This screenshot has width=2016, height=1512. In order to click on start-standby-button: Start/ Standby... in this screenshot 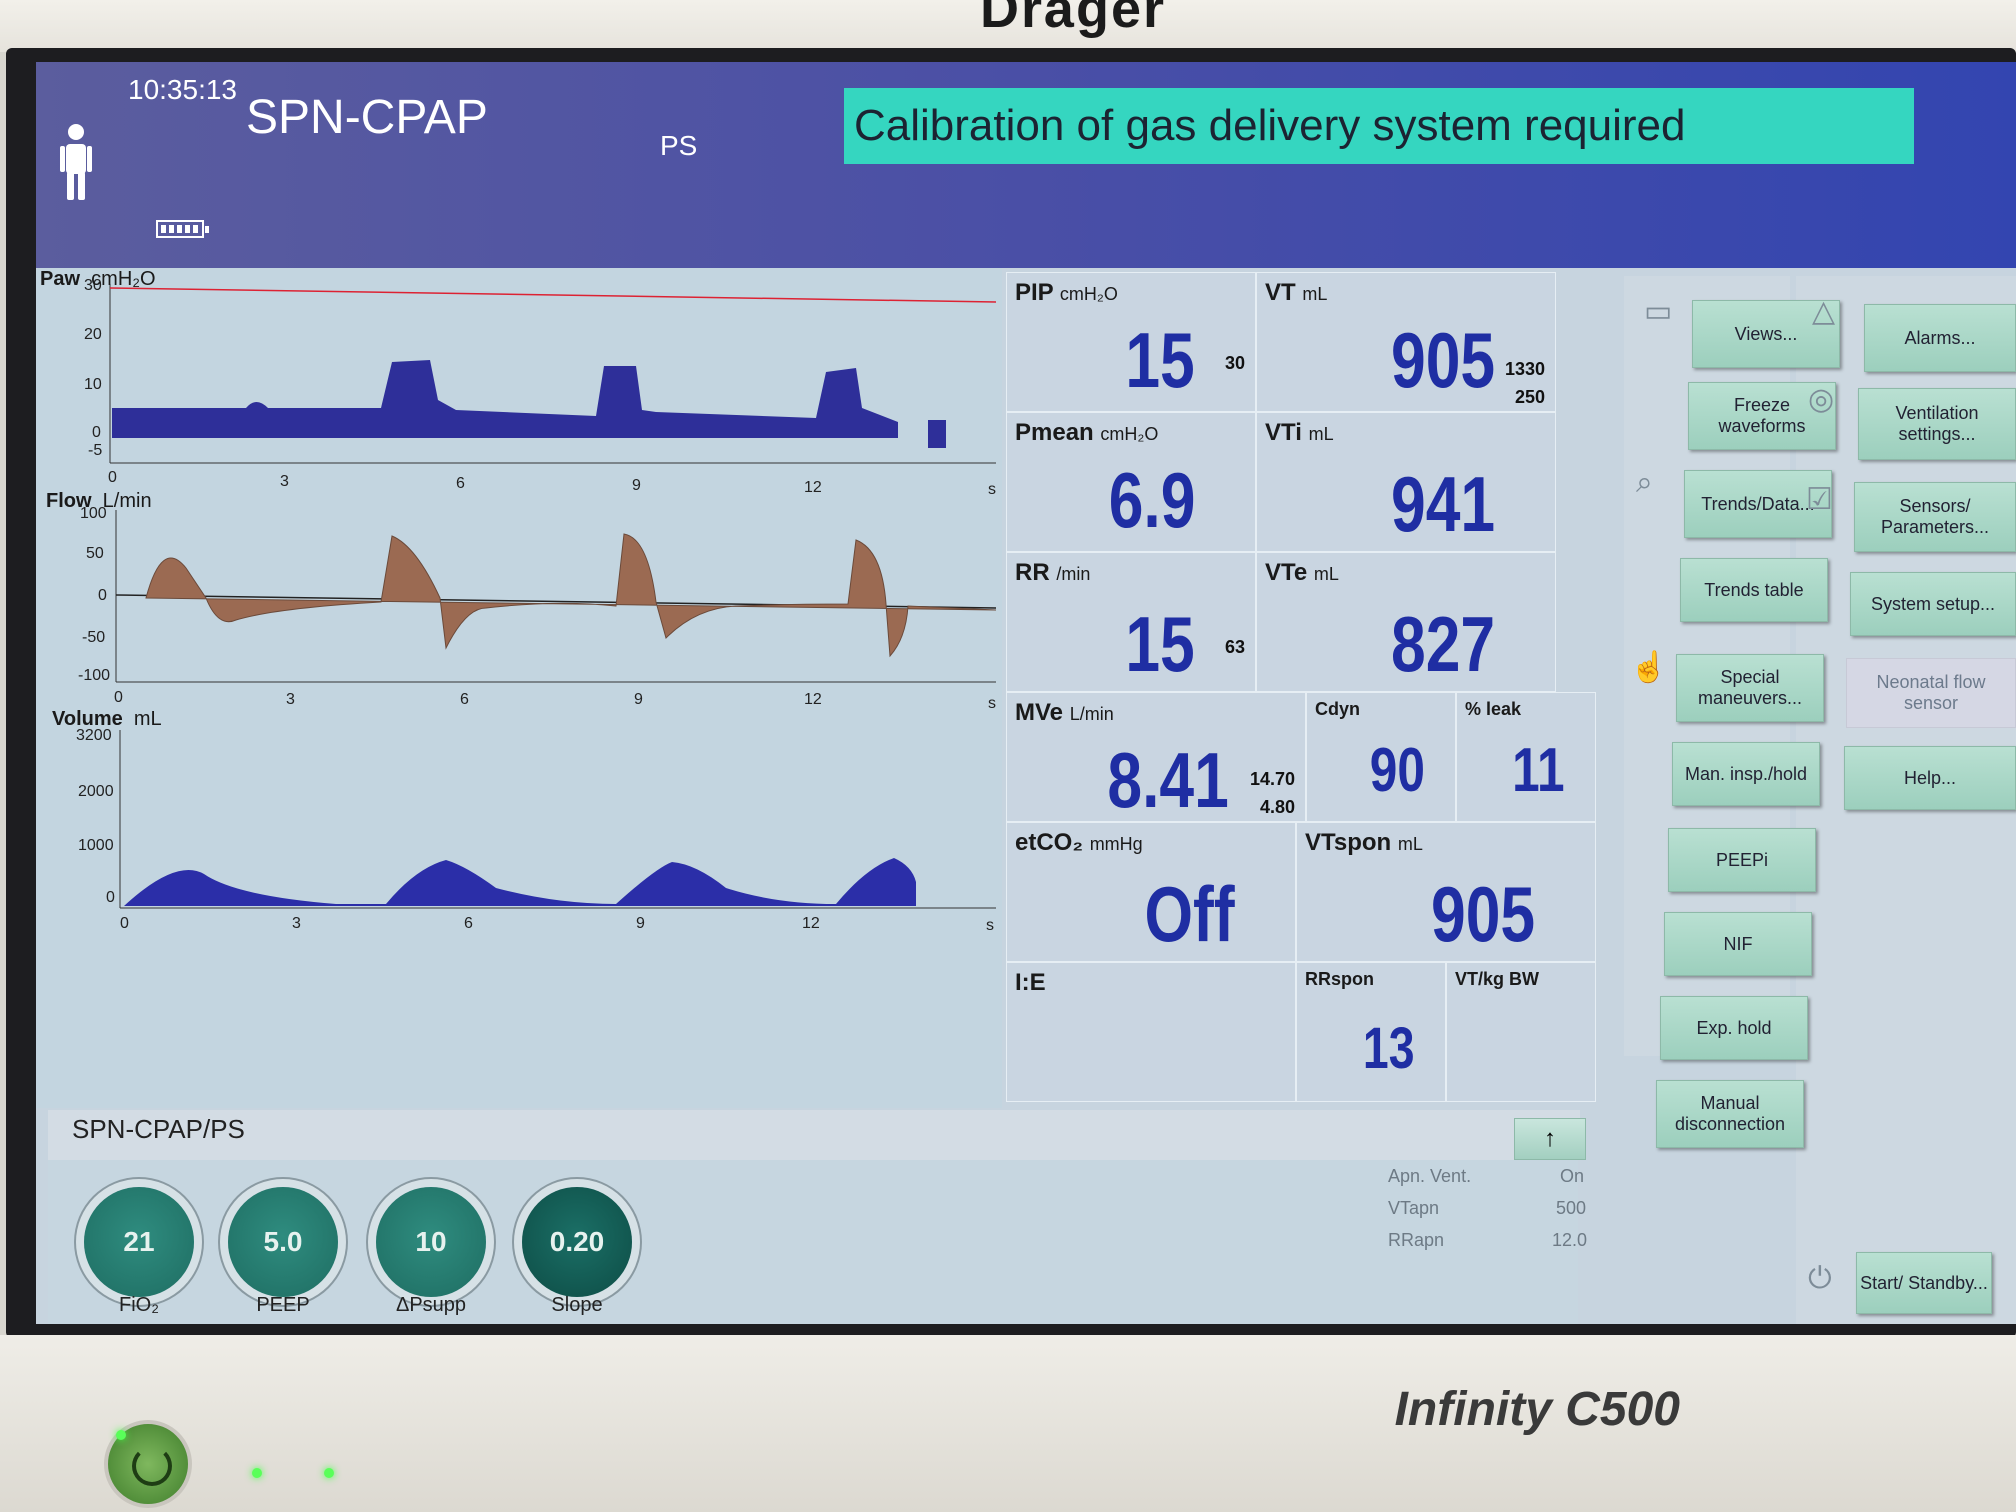, I will do `click(1924, 1283)`.